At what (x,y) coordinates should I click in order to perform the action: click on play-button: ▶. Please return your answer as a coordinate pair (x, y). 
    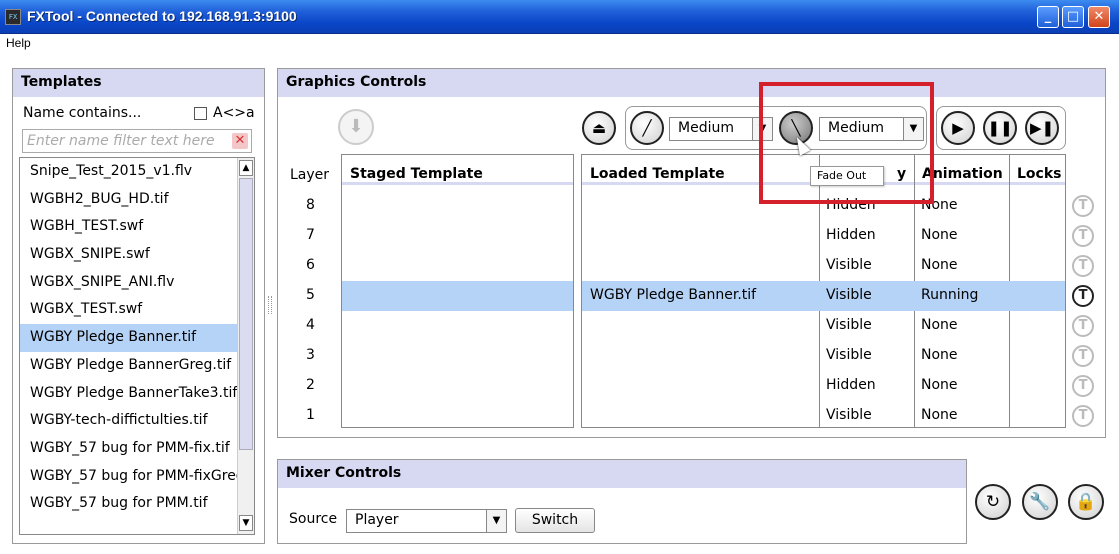
    Looking at the image, I should click on (958, 128).